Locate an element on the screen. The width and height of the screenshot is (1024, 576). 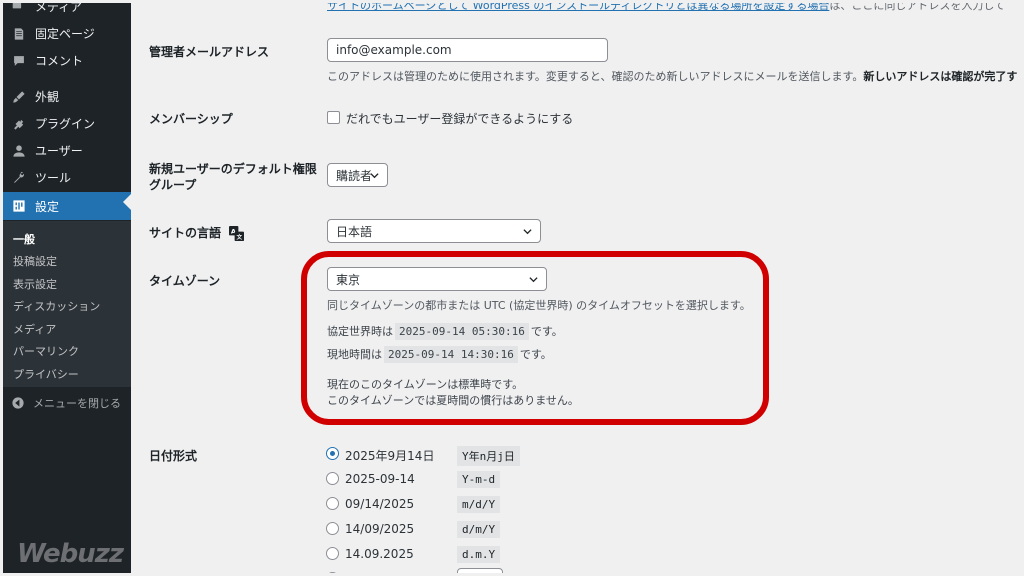
sidebar-item-label: 固定ページ is located at coordinates (65, 34).